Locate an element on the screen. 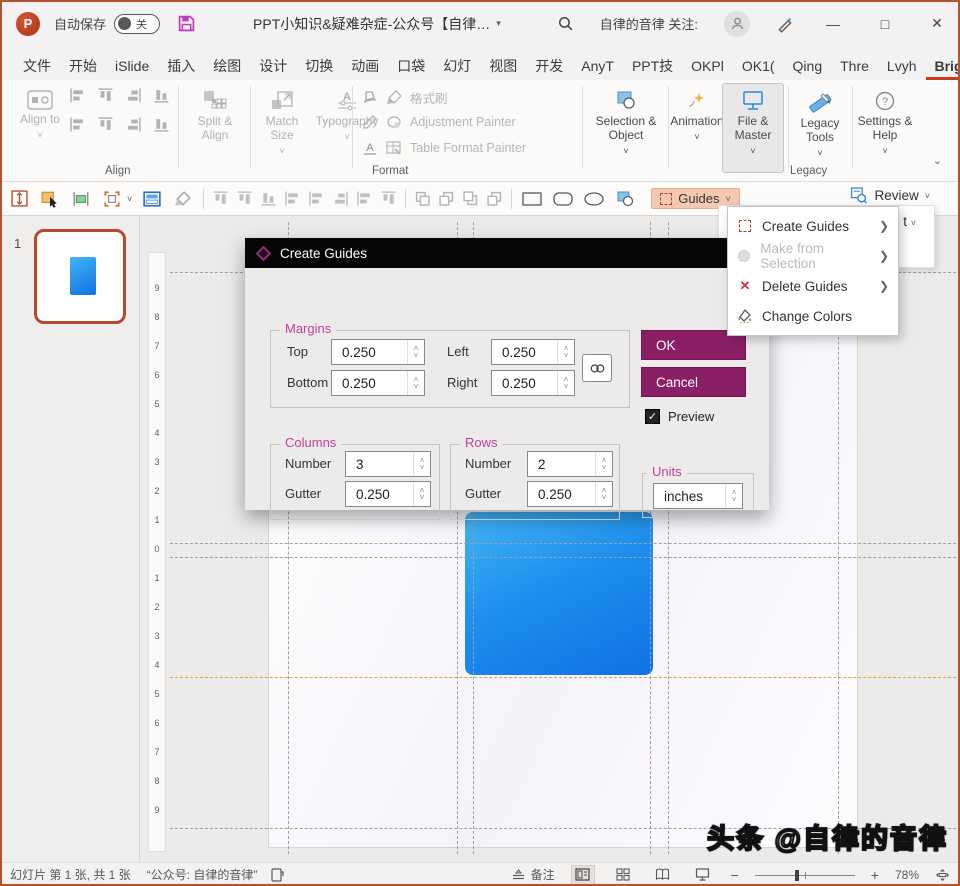 Image resolution: width=960 pixels, height=886 pixels. search-icon is located at coordinates (565, 23).